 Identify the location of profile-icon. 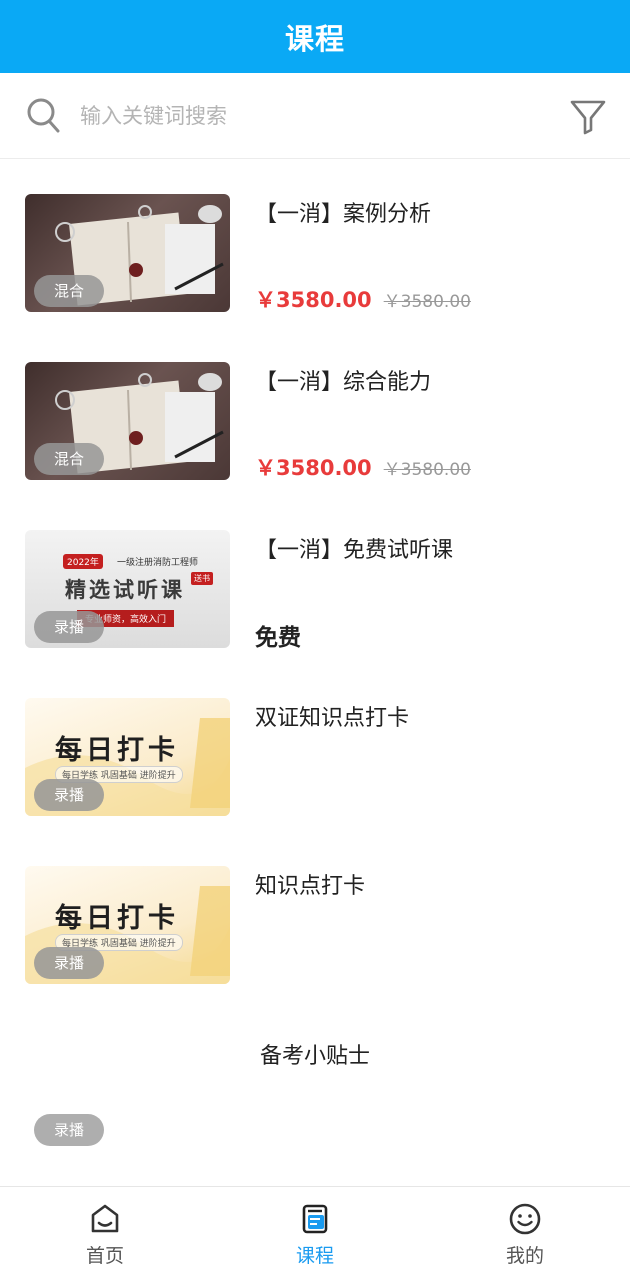
(525, 1219).